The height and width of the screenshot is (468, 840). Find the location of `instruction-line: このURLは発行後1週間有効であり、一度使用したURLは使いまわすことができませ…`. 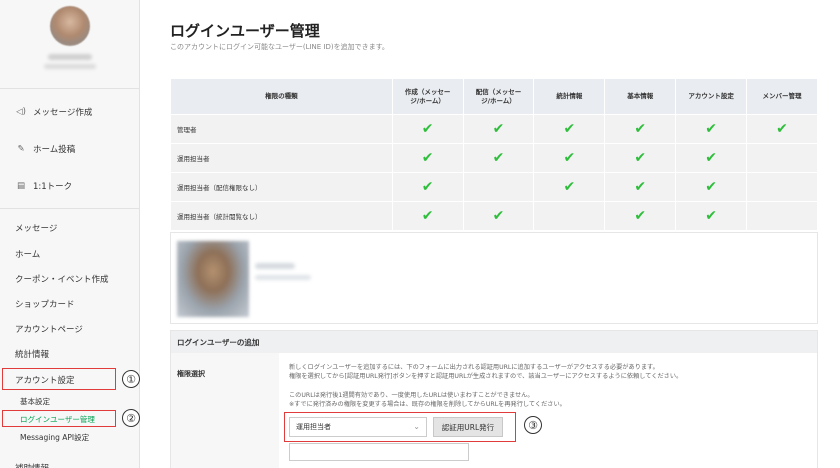

instruction-line: このURLは発行後1週間有効であり、一度使用したURLは使いまわすことができませ… is located at coordinates (411, 395).